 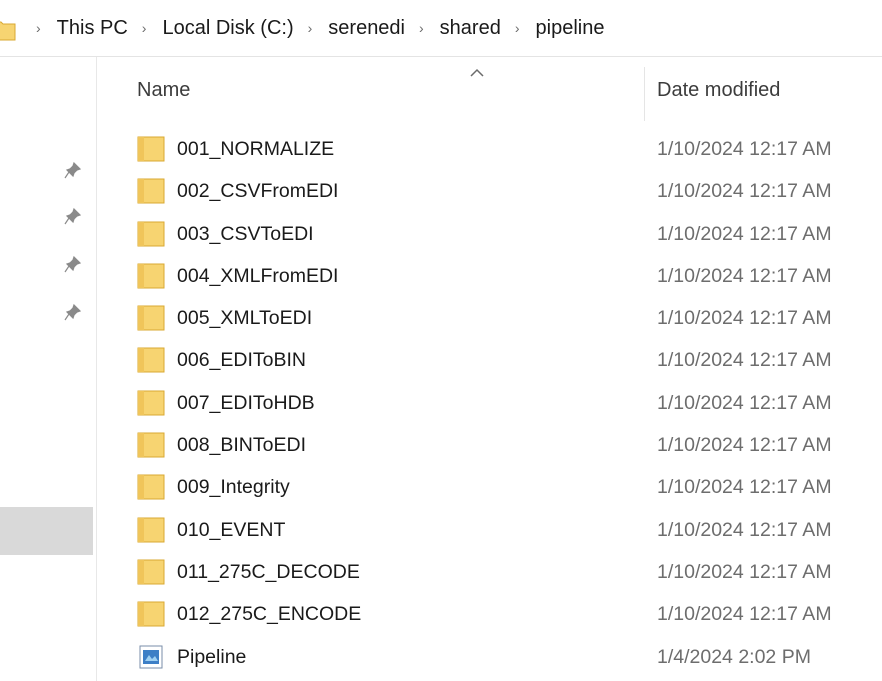 What do you see at coordinates (570, 28) in the screenshot?
I see `breadcrumb-pipeline: pipeline` at bounding box center [570, 28].